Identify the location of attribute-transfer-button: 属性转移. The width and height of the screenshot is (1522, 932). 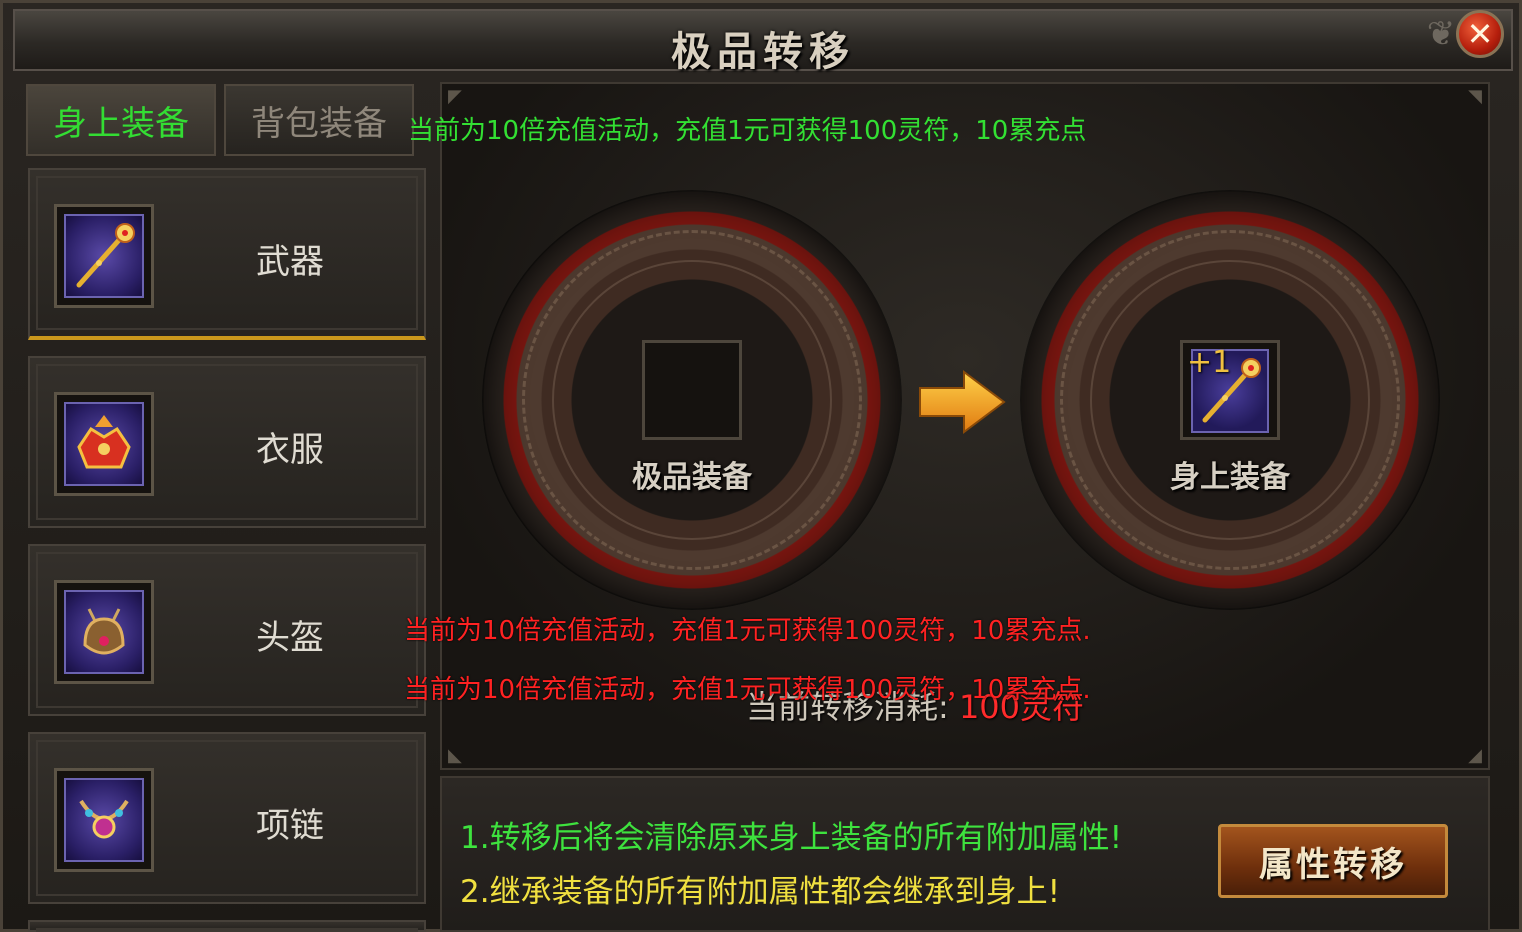
(1333, 861).